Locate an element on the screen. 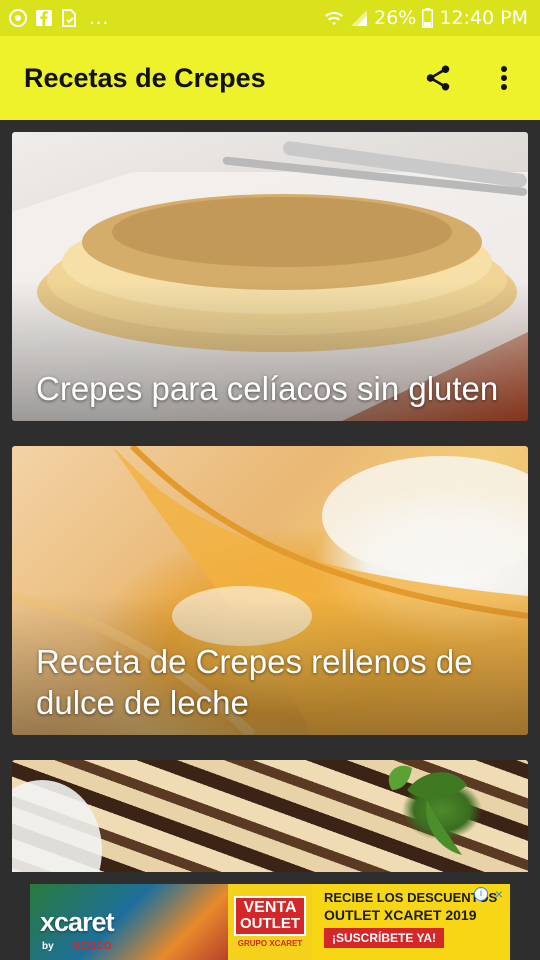 Image resolution: width=540 pixels, height=960 pixels. system-status: 26% 12:40 PM is located at coordinates (426, 18).